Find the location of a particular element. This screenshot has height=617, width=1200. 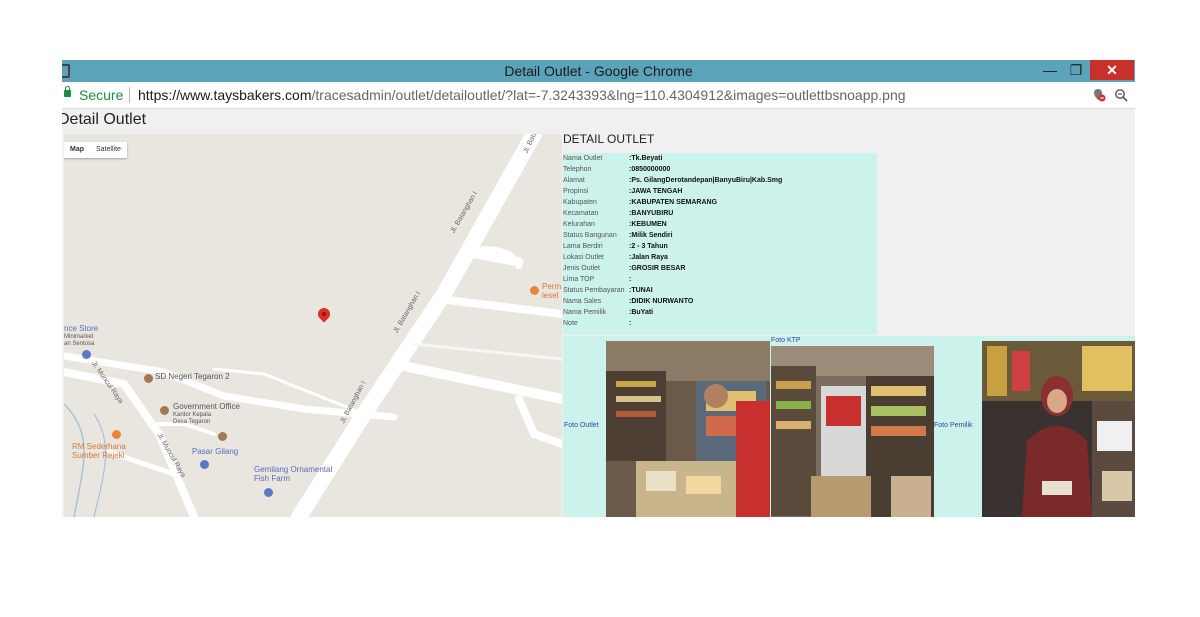

market-icon is located at coordinates (204, 464).